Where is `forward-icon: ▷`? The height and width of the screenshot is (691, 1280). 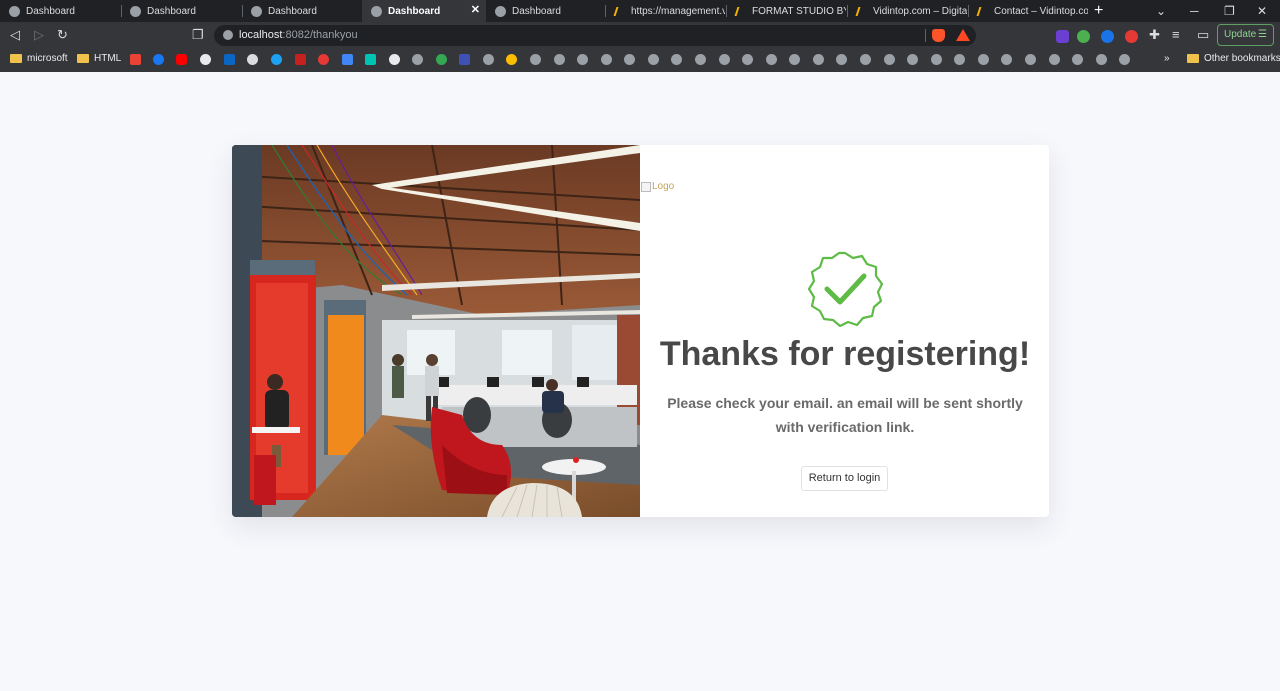
forward-icon: ▷ is located at coordinates (39, 35).